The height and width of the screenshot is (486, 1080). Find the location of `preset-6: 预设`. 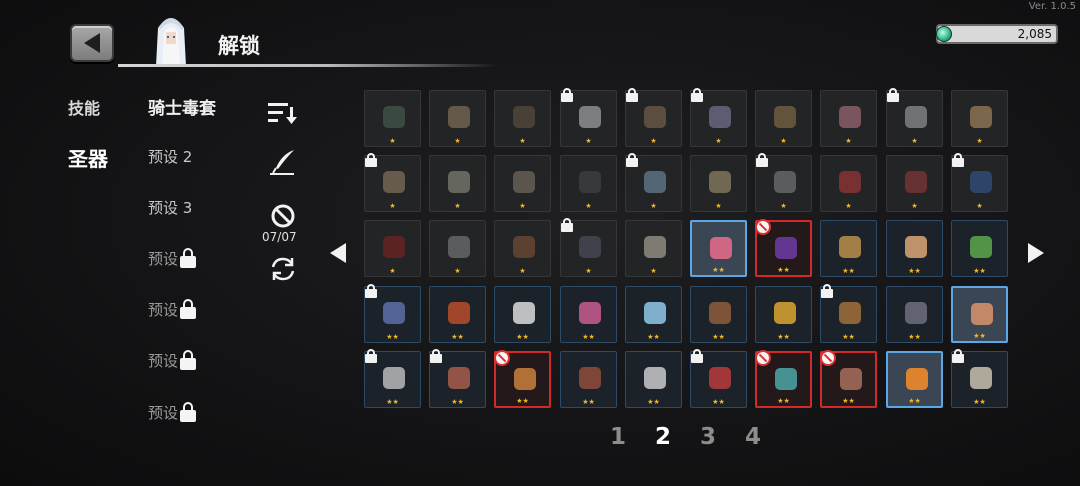

preset-6: 预设 is located at coordinates (172, 360).